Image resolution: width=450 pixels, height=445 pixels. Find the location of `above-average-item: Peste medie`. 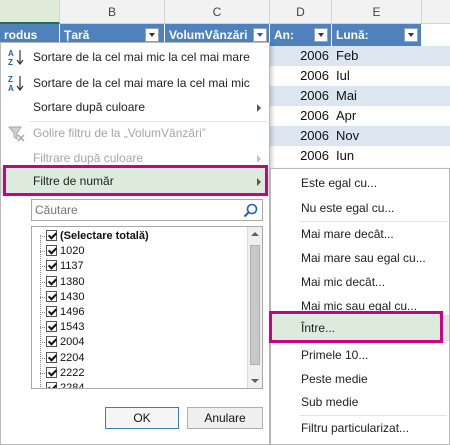

above-average-item: Peste medie is located at coordinates (360, 379).